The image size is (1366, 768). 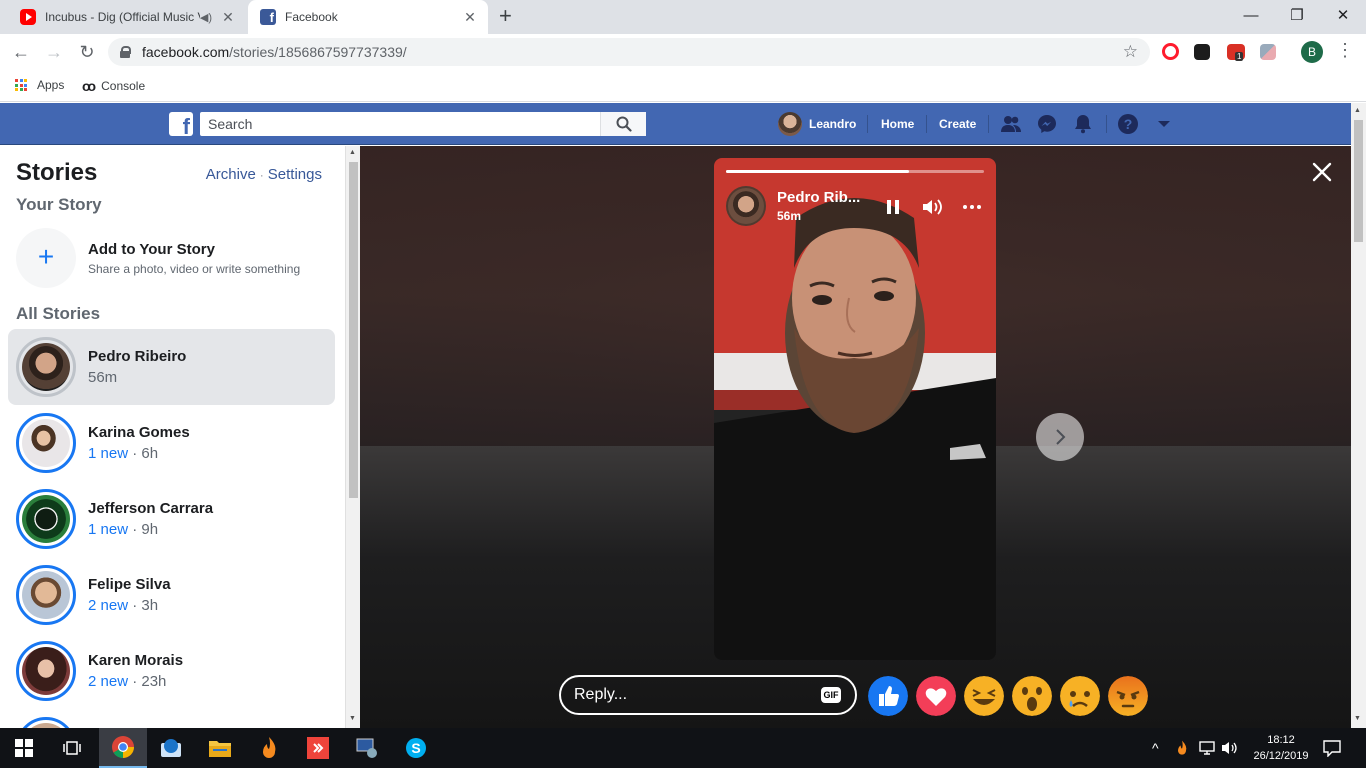 I want to click on taskbar-network-tool, so click(x=367, y=748).